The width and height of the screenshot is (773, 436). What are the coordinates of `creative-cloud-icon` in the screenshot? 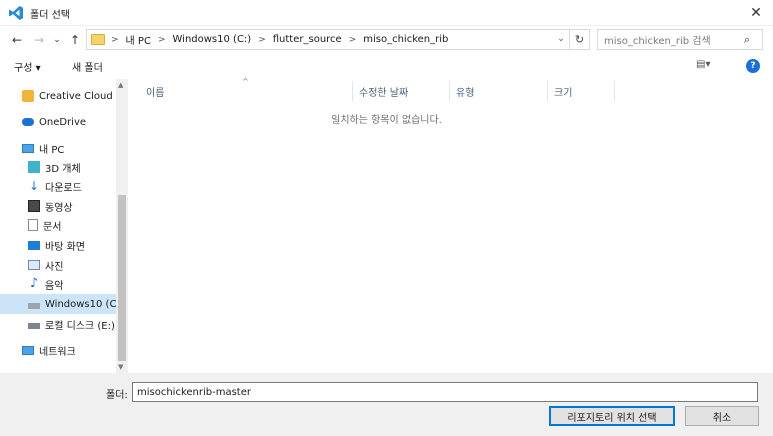 It's located at (28, 96).